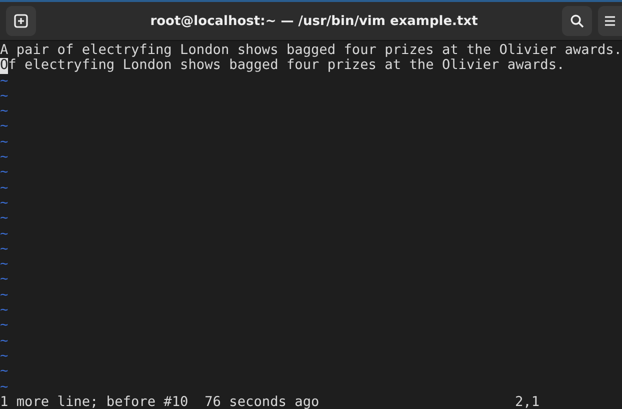 The height and width of the screenshot is (409, 622). I want to click on menu-button, so click(610, 21).